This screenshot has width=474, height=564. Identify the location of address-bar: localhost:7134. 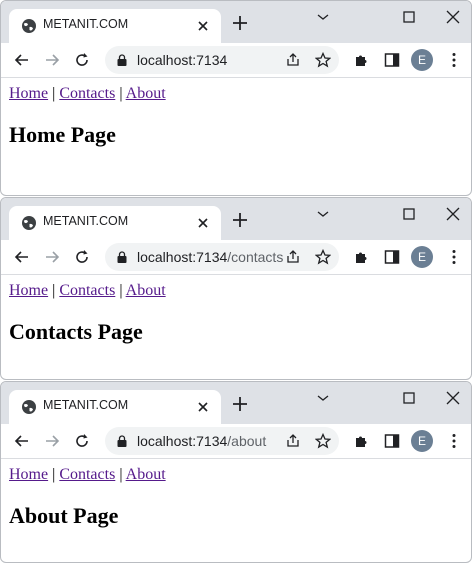
(222, 60).